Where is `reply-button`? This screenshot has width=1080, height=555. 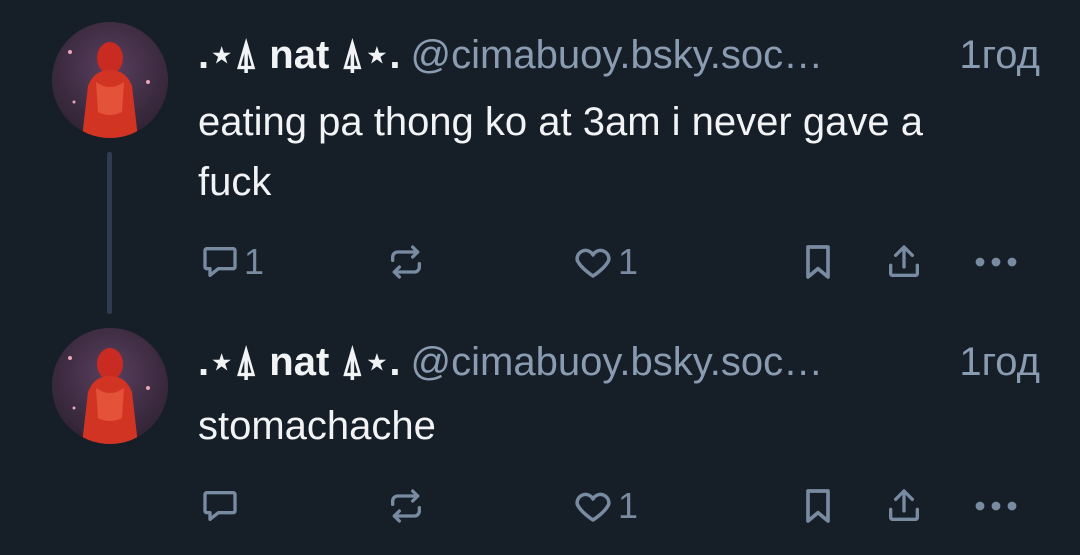 reply-button is located at coordinates (222, 506).